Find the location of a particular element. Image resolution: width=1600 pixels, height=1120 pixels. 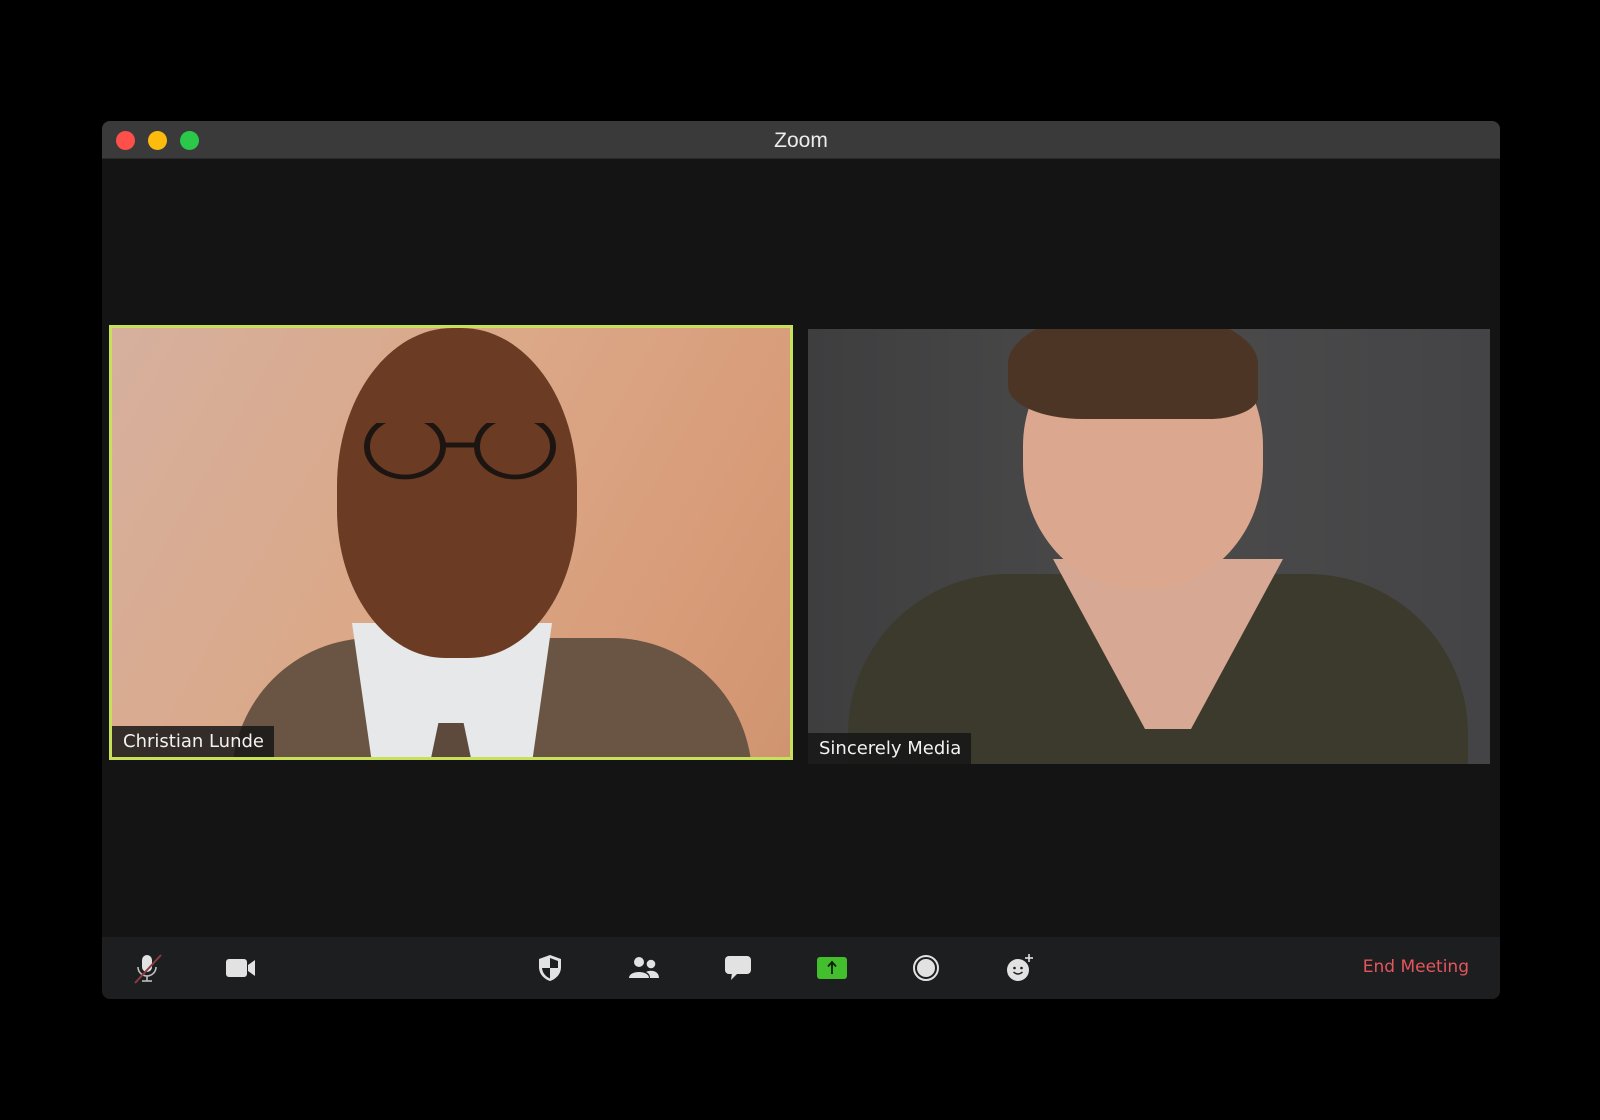

participants-button is located at coordinates (644, 968).